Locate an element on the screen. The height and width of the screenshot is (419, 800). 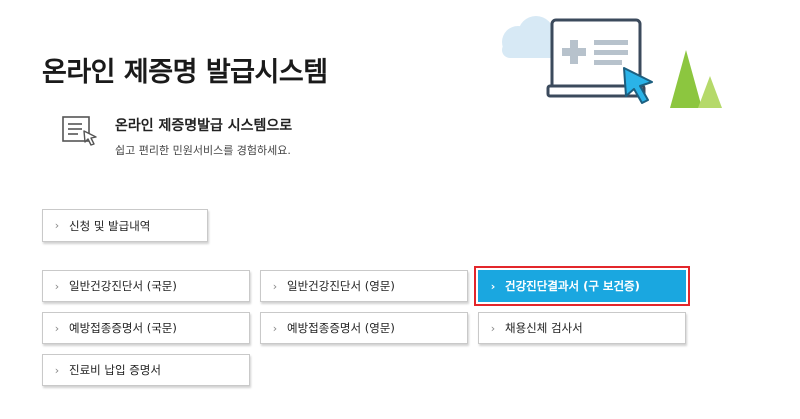
tree-icon is located at coordinates (696, 79).